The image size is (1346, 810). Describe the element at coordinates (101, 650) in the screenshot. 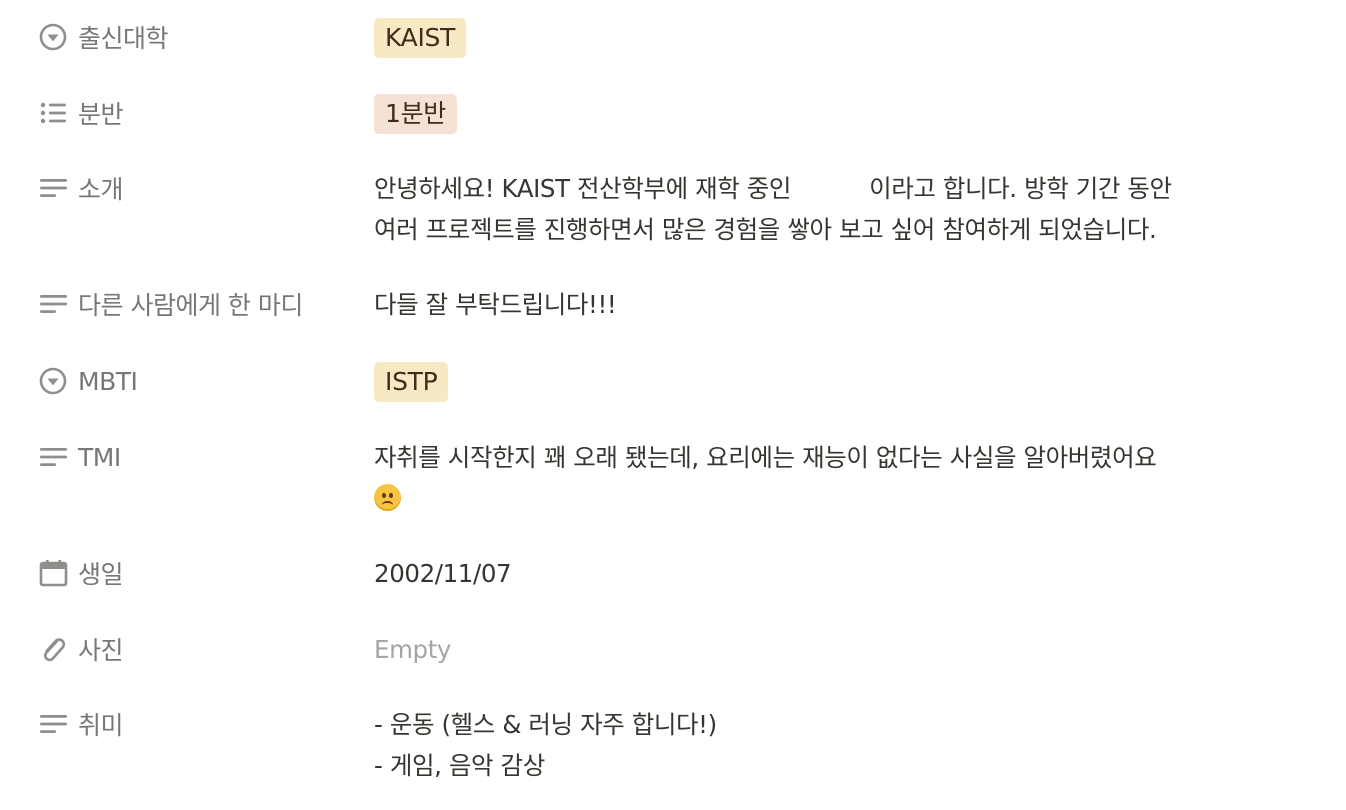

I see `property-label-text: 사진` at that location.